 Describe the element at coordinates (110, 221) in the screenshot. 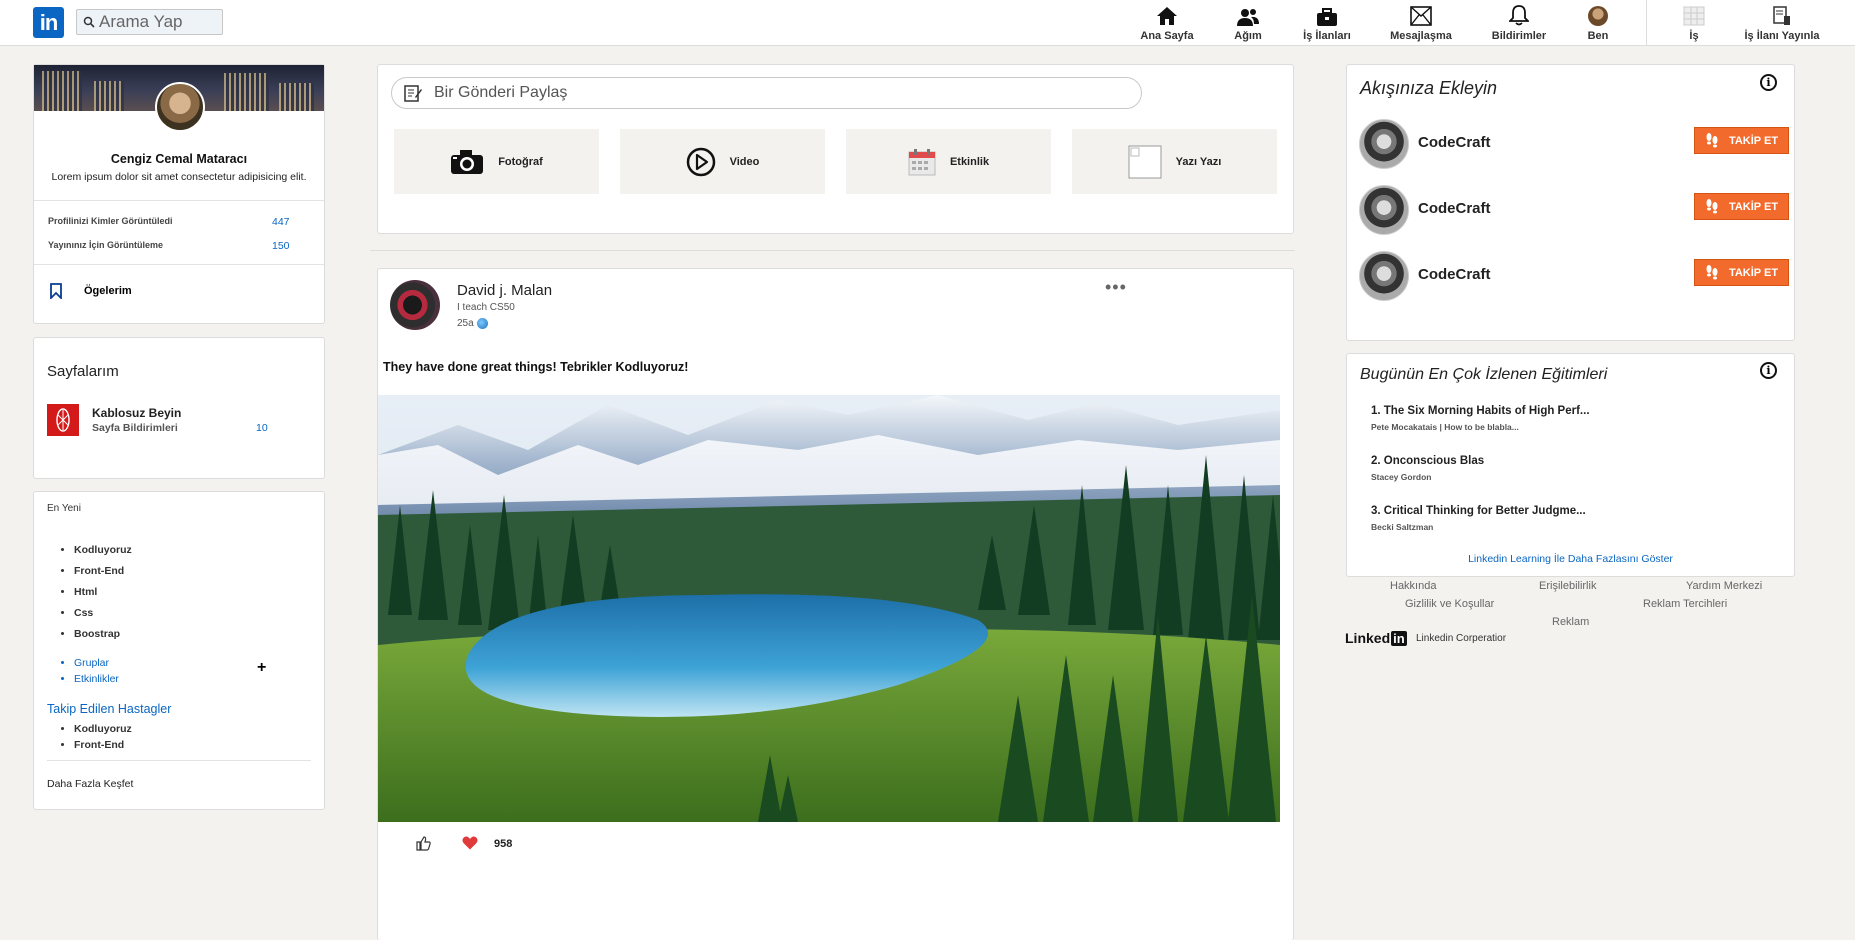

I see `stat-label: Profilinizi Kimler Görüntüledi` at that location.